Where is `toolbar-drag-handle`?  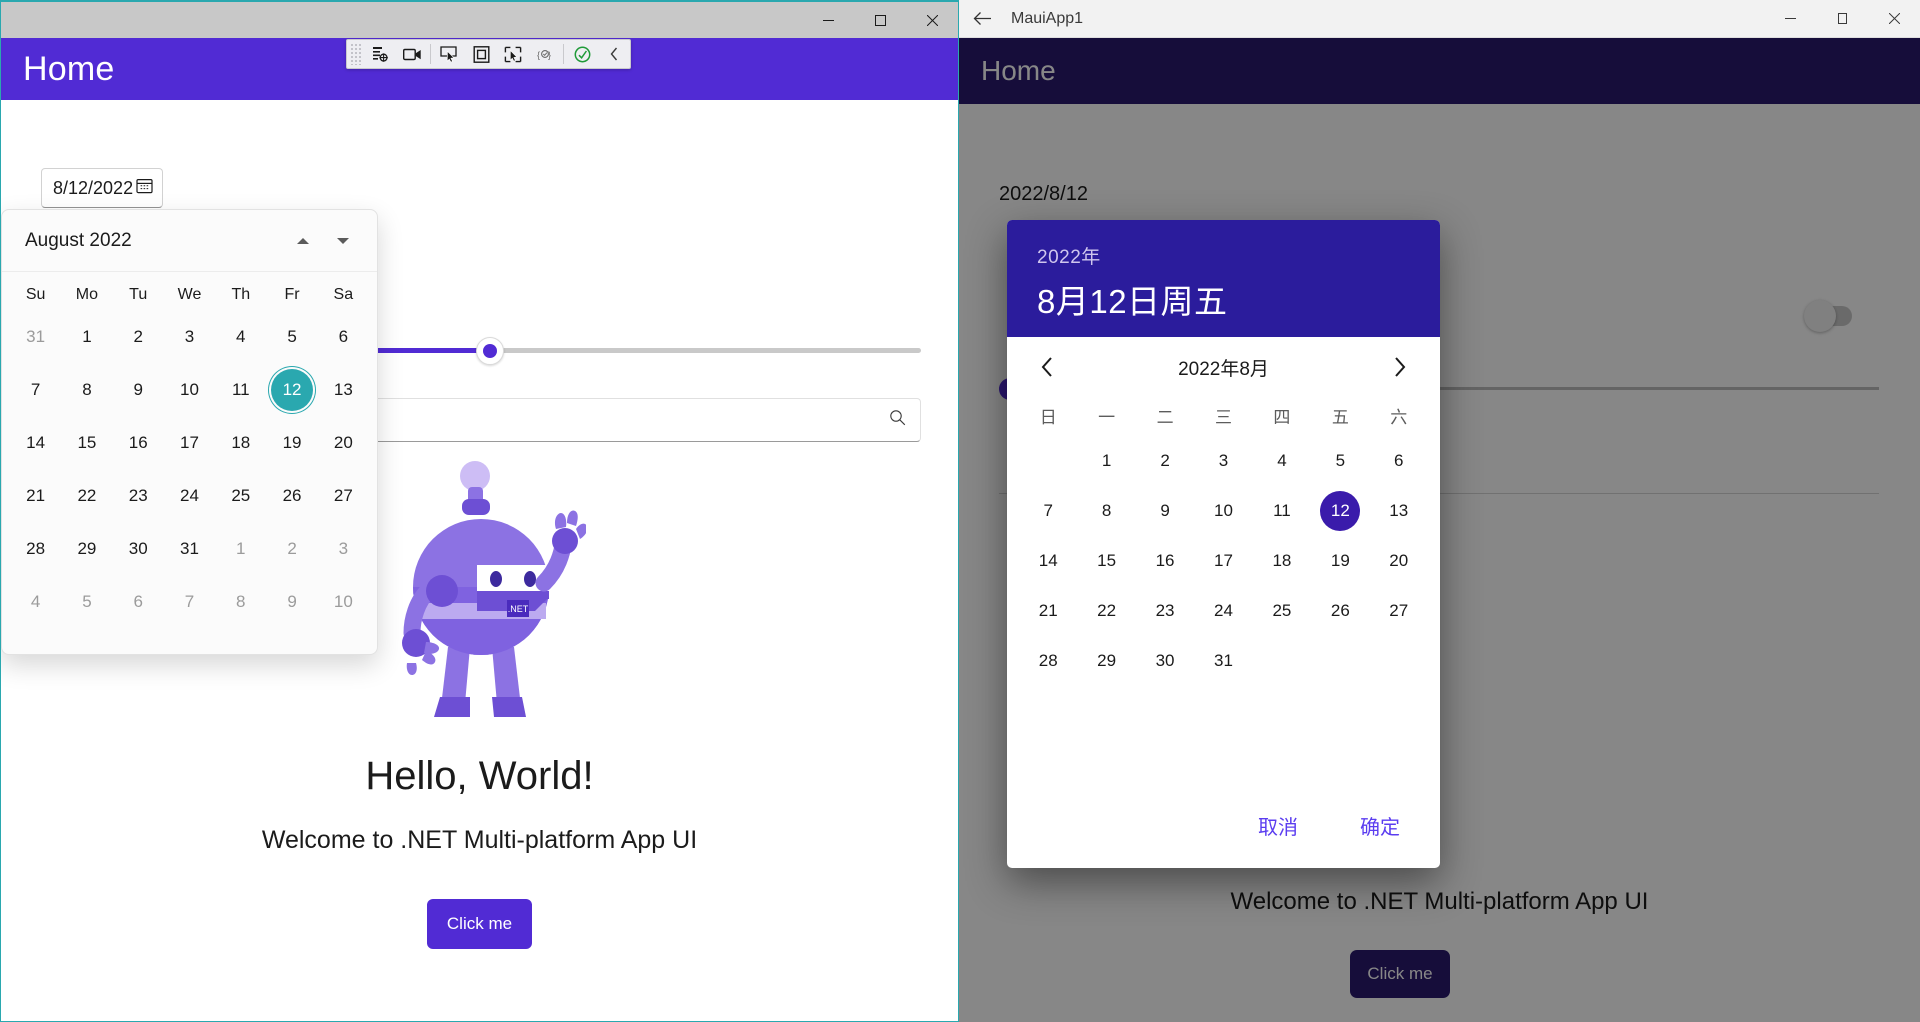
toolbar-drag-handle is located at coordinates (356, 54).